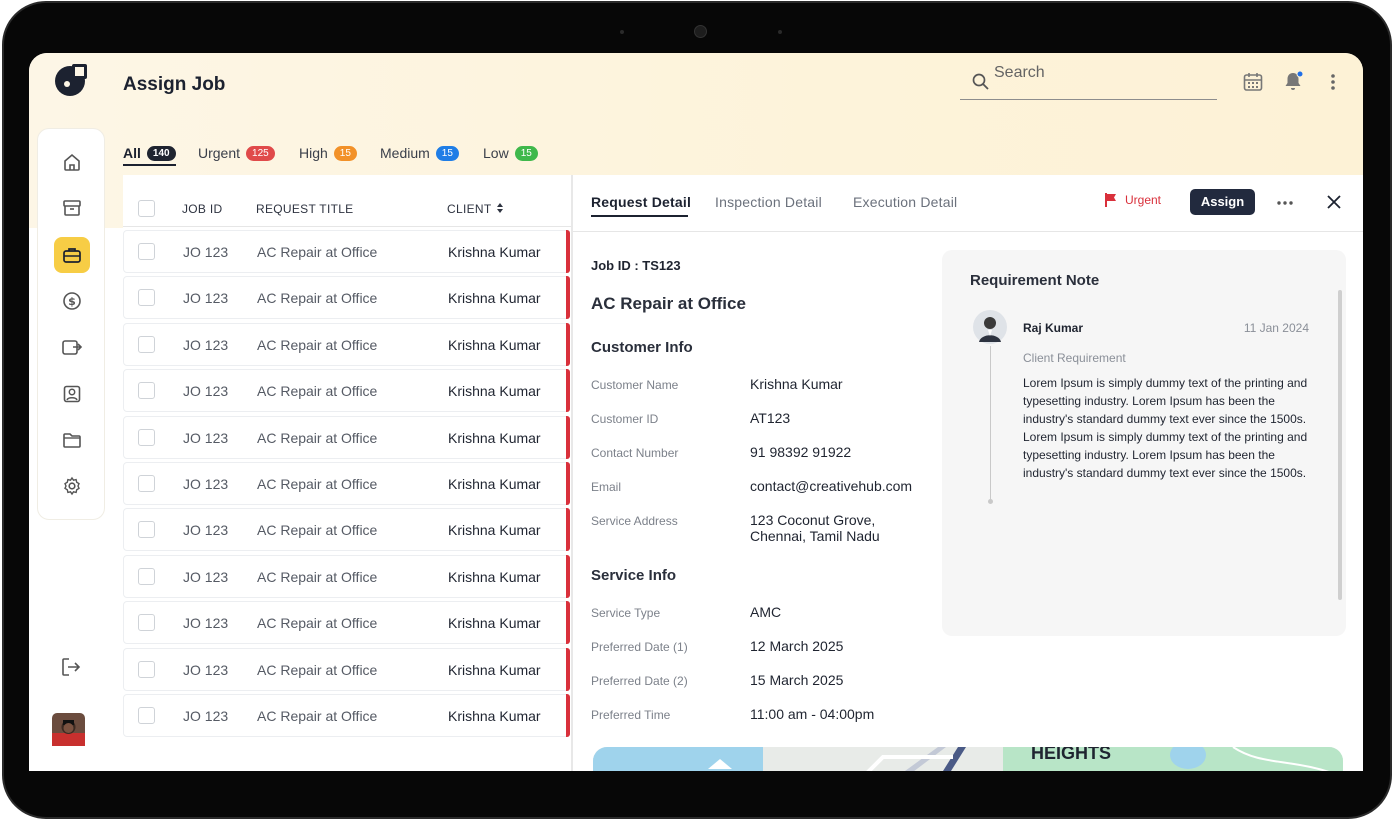  I want to click on sidebar-item-archive, so click(72, 208).